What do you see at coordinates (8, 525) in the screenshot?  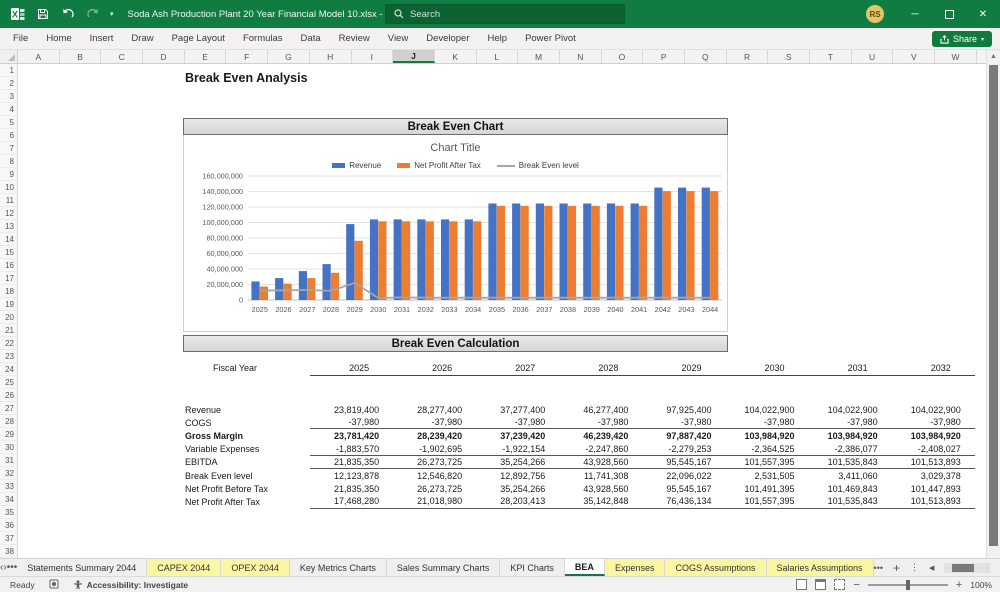 I see `row-header-36: 36` at bounding box center [8, 525].